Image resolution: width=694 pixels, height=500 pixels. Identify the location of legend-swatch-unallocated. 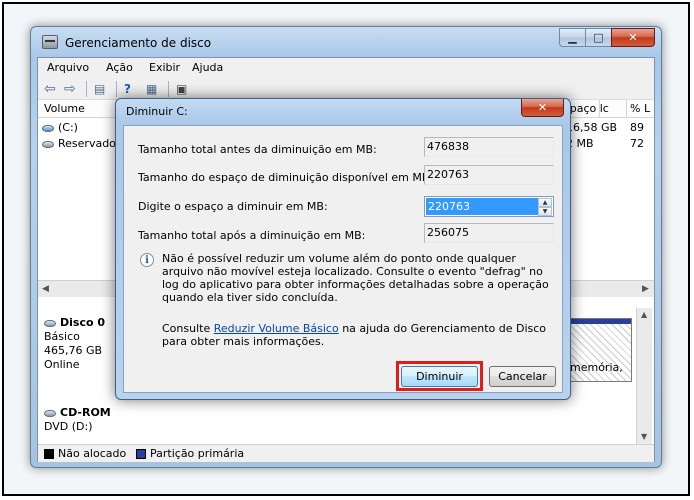
(49, 454).